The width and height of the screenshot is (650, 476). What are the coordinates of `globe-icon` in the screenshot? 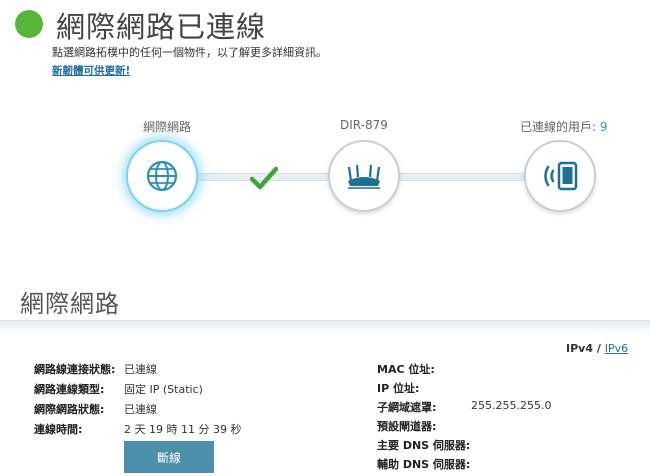 It's located at (162, 176).